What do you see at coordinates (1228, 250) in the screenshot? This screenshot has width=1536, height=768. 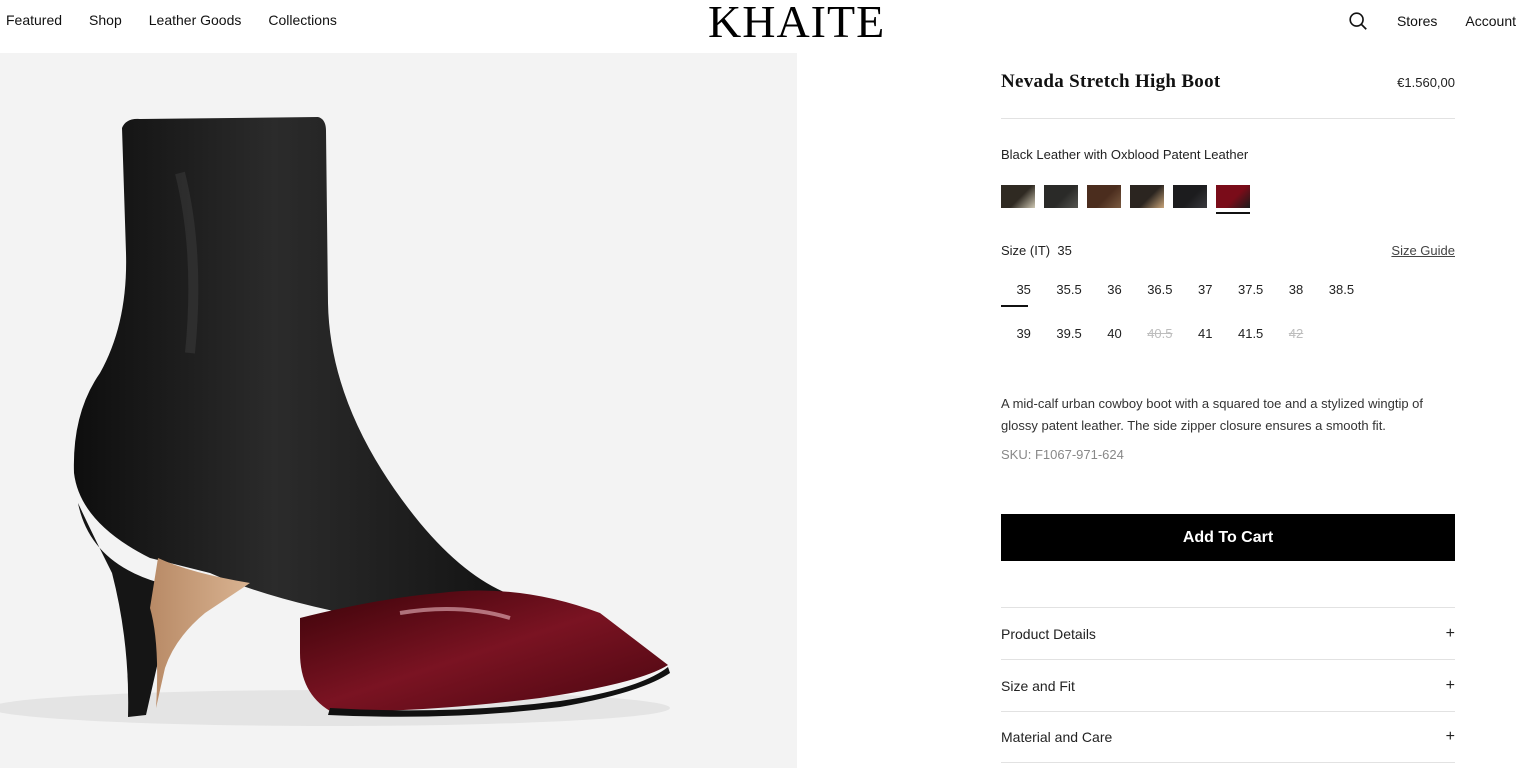 I see `size-label-row: Size (IT) 35 Size Guide` at bounding box center [1228, 250].